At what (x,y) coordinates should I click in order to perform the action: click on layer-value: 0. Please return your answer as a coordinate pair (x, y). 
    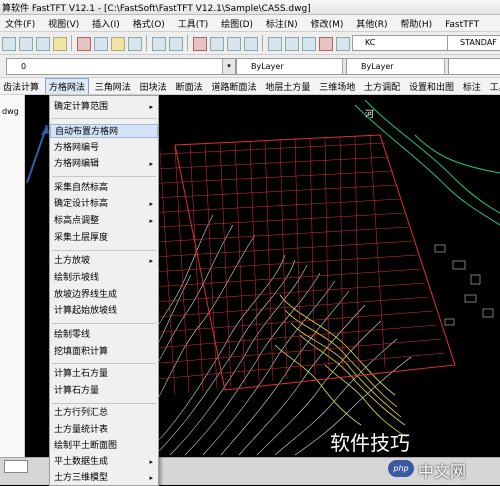
    Looking at the image, I should click on (24, 66).